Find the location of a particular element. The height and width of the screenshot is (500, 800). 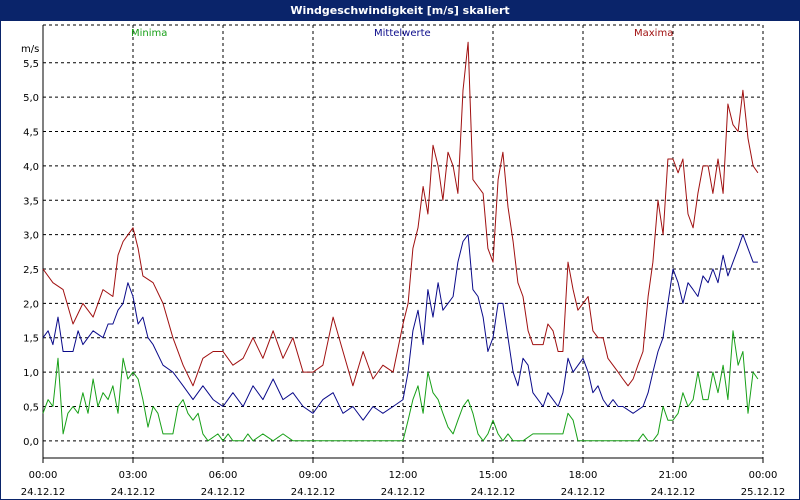

x-tick-time: 06:00 is located at coordinates (223, 475).